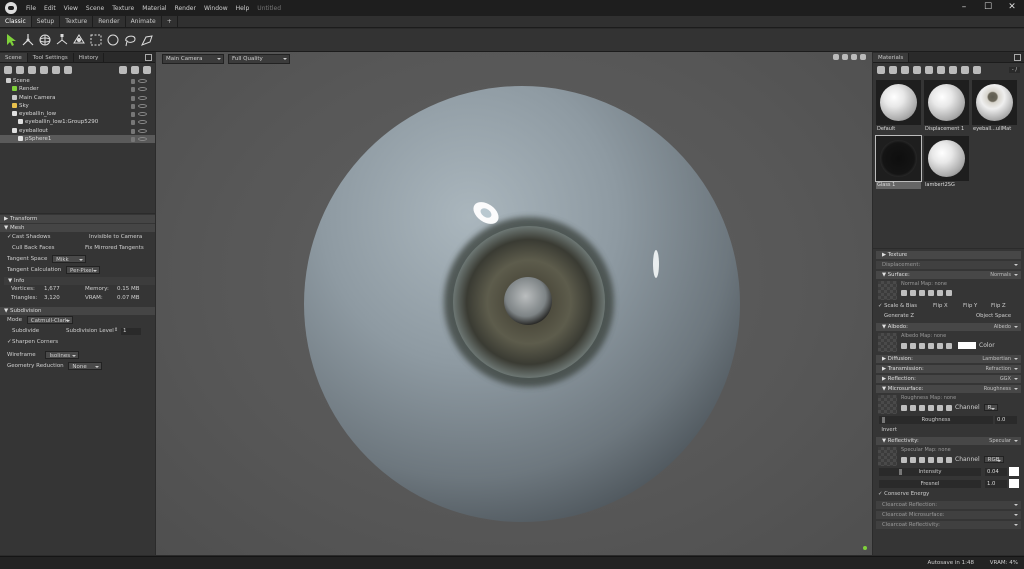  Describe the element at coordinates (930, 472) in the screenshot. I see `intensity-slider: Intensity` at that location.